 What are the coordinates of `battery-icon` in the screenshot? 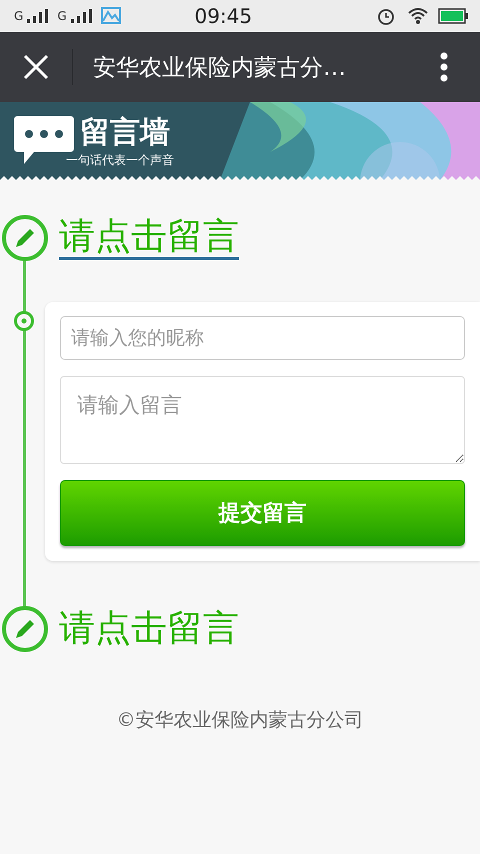 It's located at (453, 16).